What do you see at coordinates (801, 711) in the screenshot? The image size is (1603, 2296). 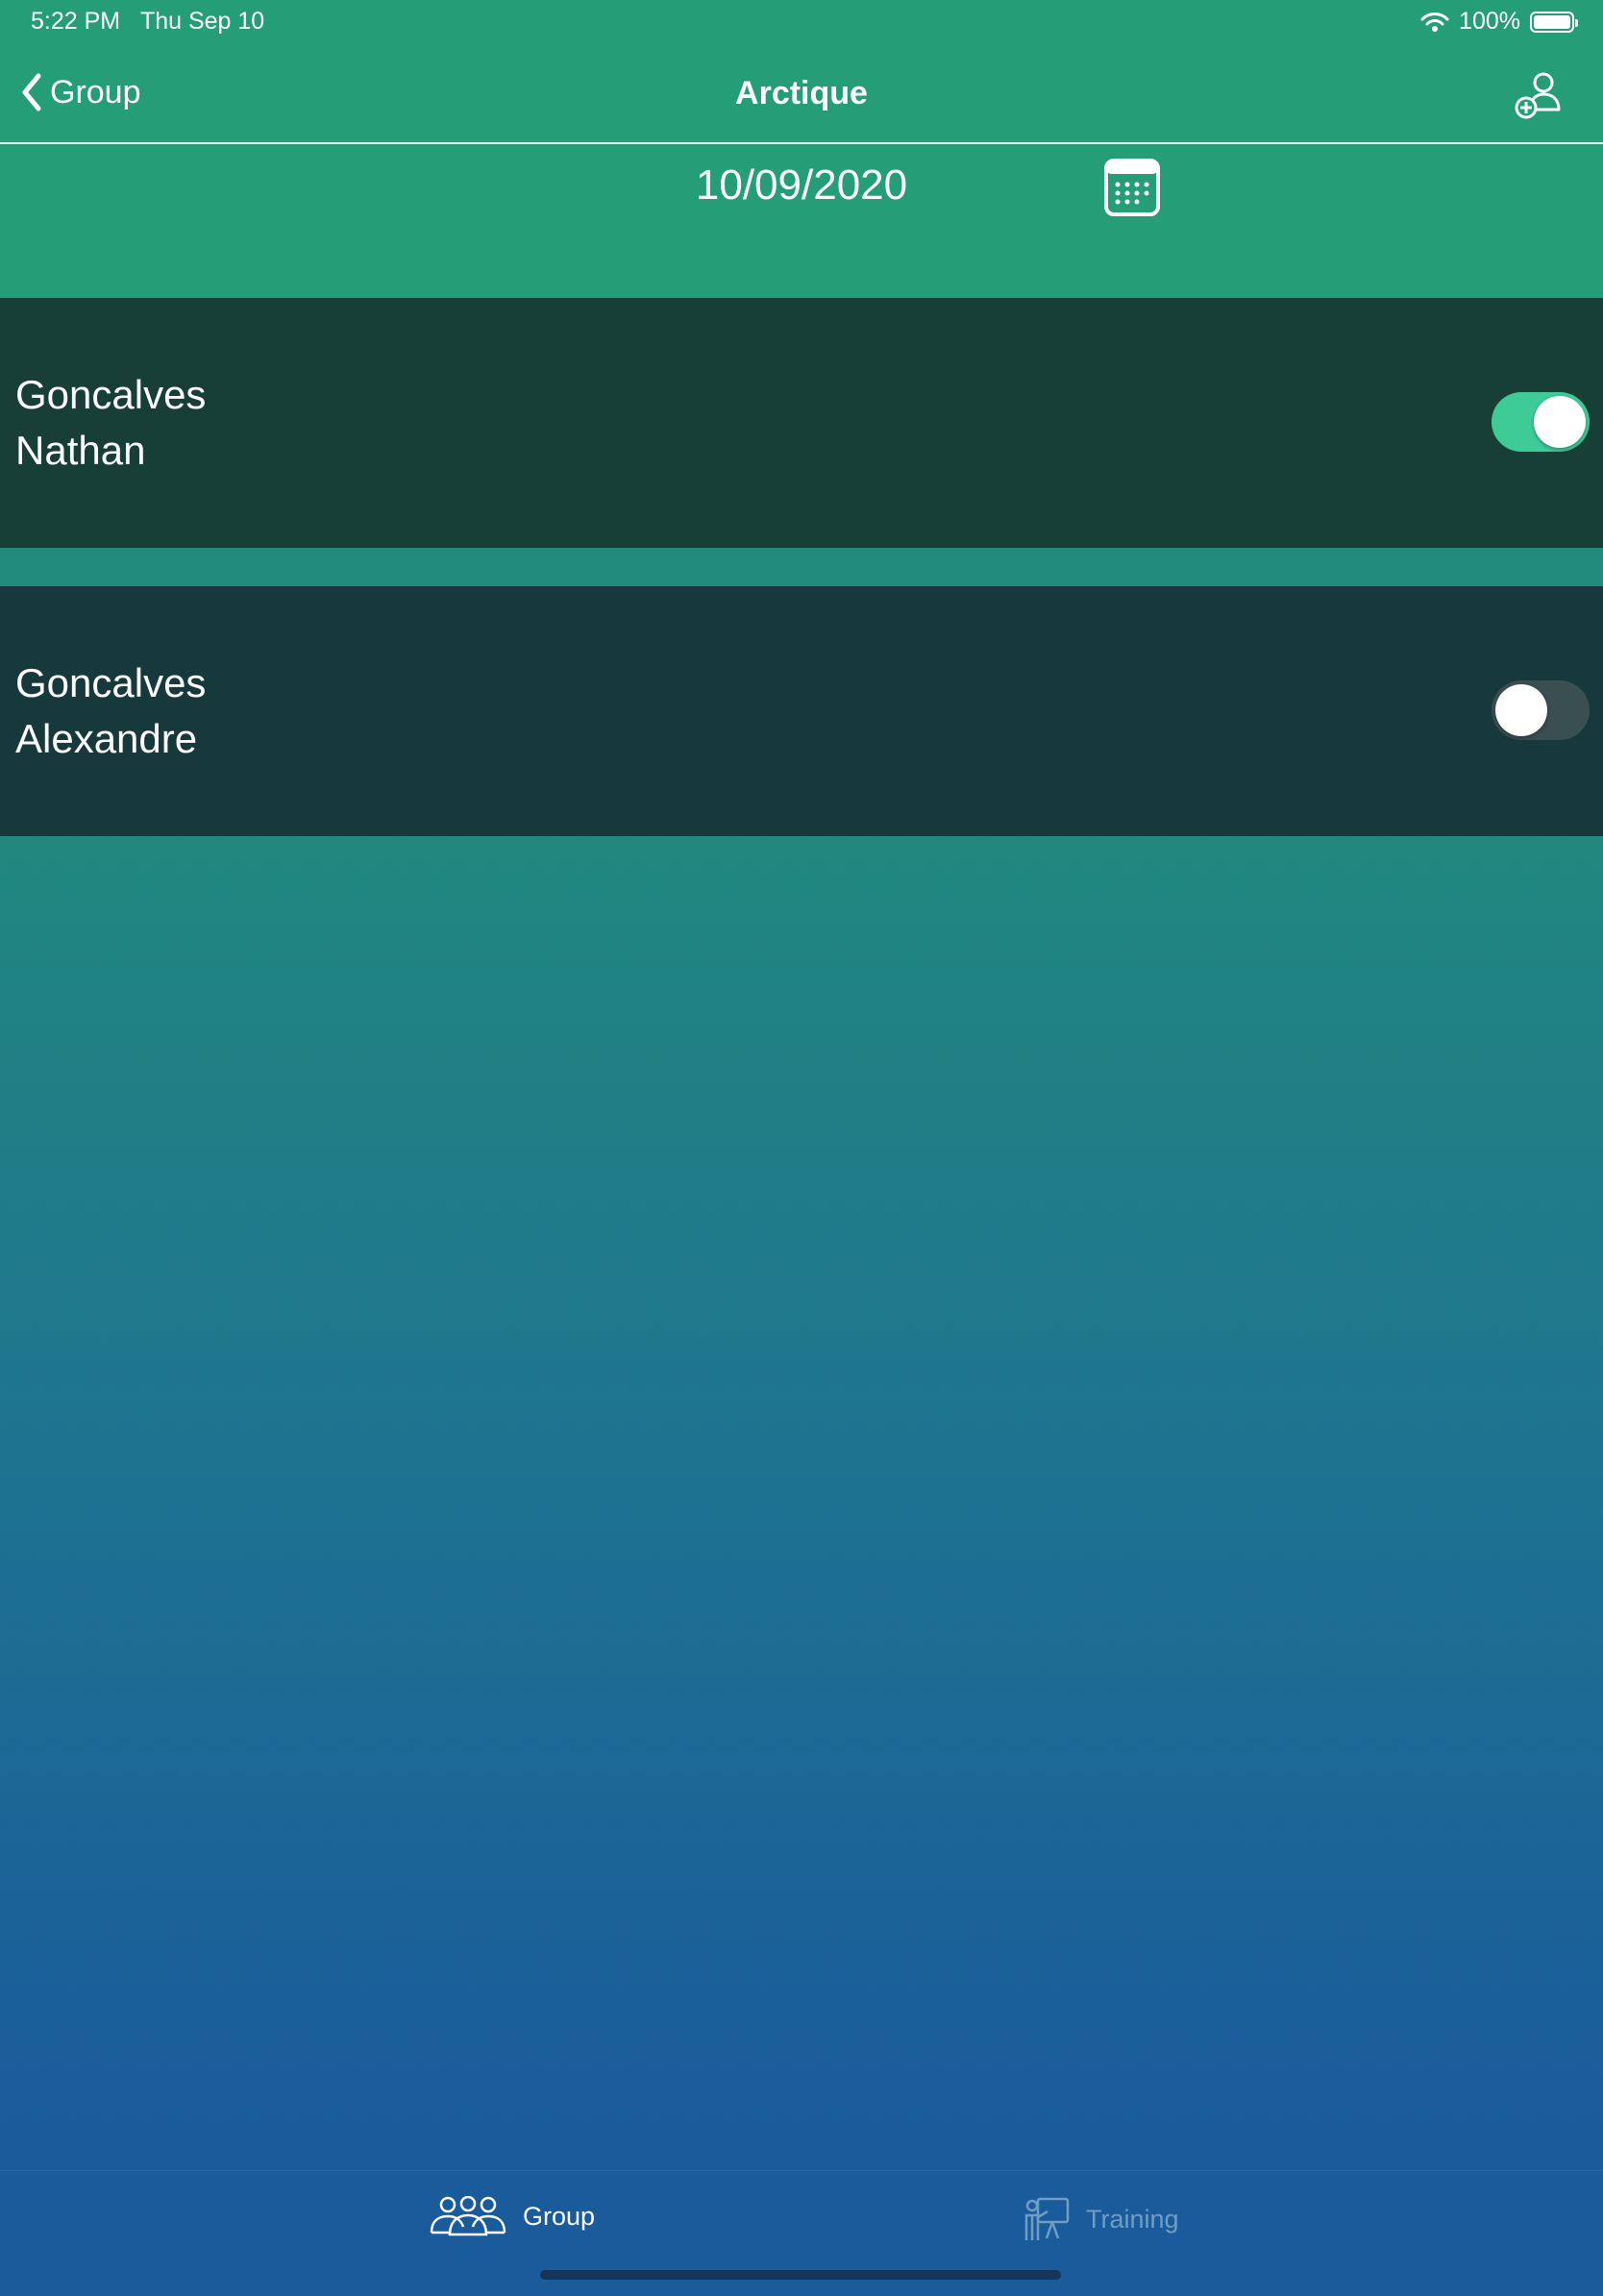 I see `list-item: Goncalves Alexandre` at bounding box center [801, 711].